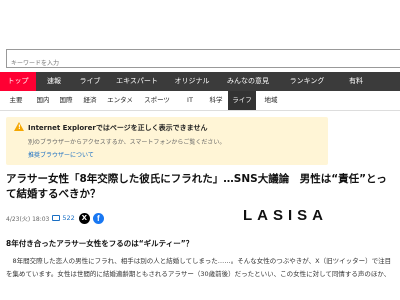 This screenshot has width=400, height=300. What do you see at coordinates (190, 100) in the screenshot?
I see `sub-nav-item-it: IT` at bounding box center [190, 100].